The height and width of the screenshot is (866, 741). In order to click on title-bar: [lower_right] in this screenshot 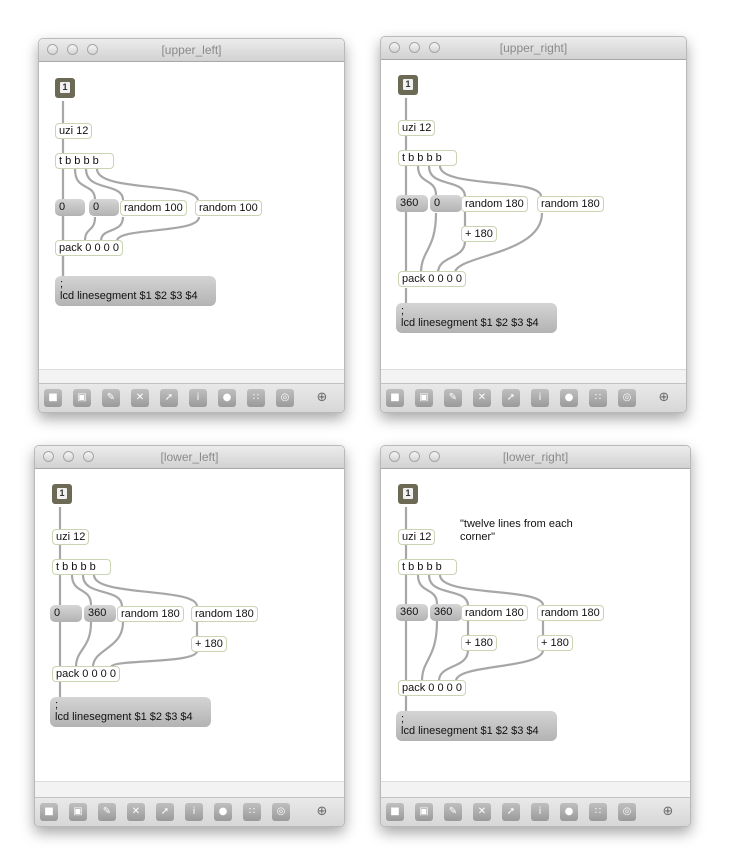, I will do `click(535, 457)`.